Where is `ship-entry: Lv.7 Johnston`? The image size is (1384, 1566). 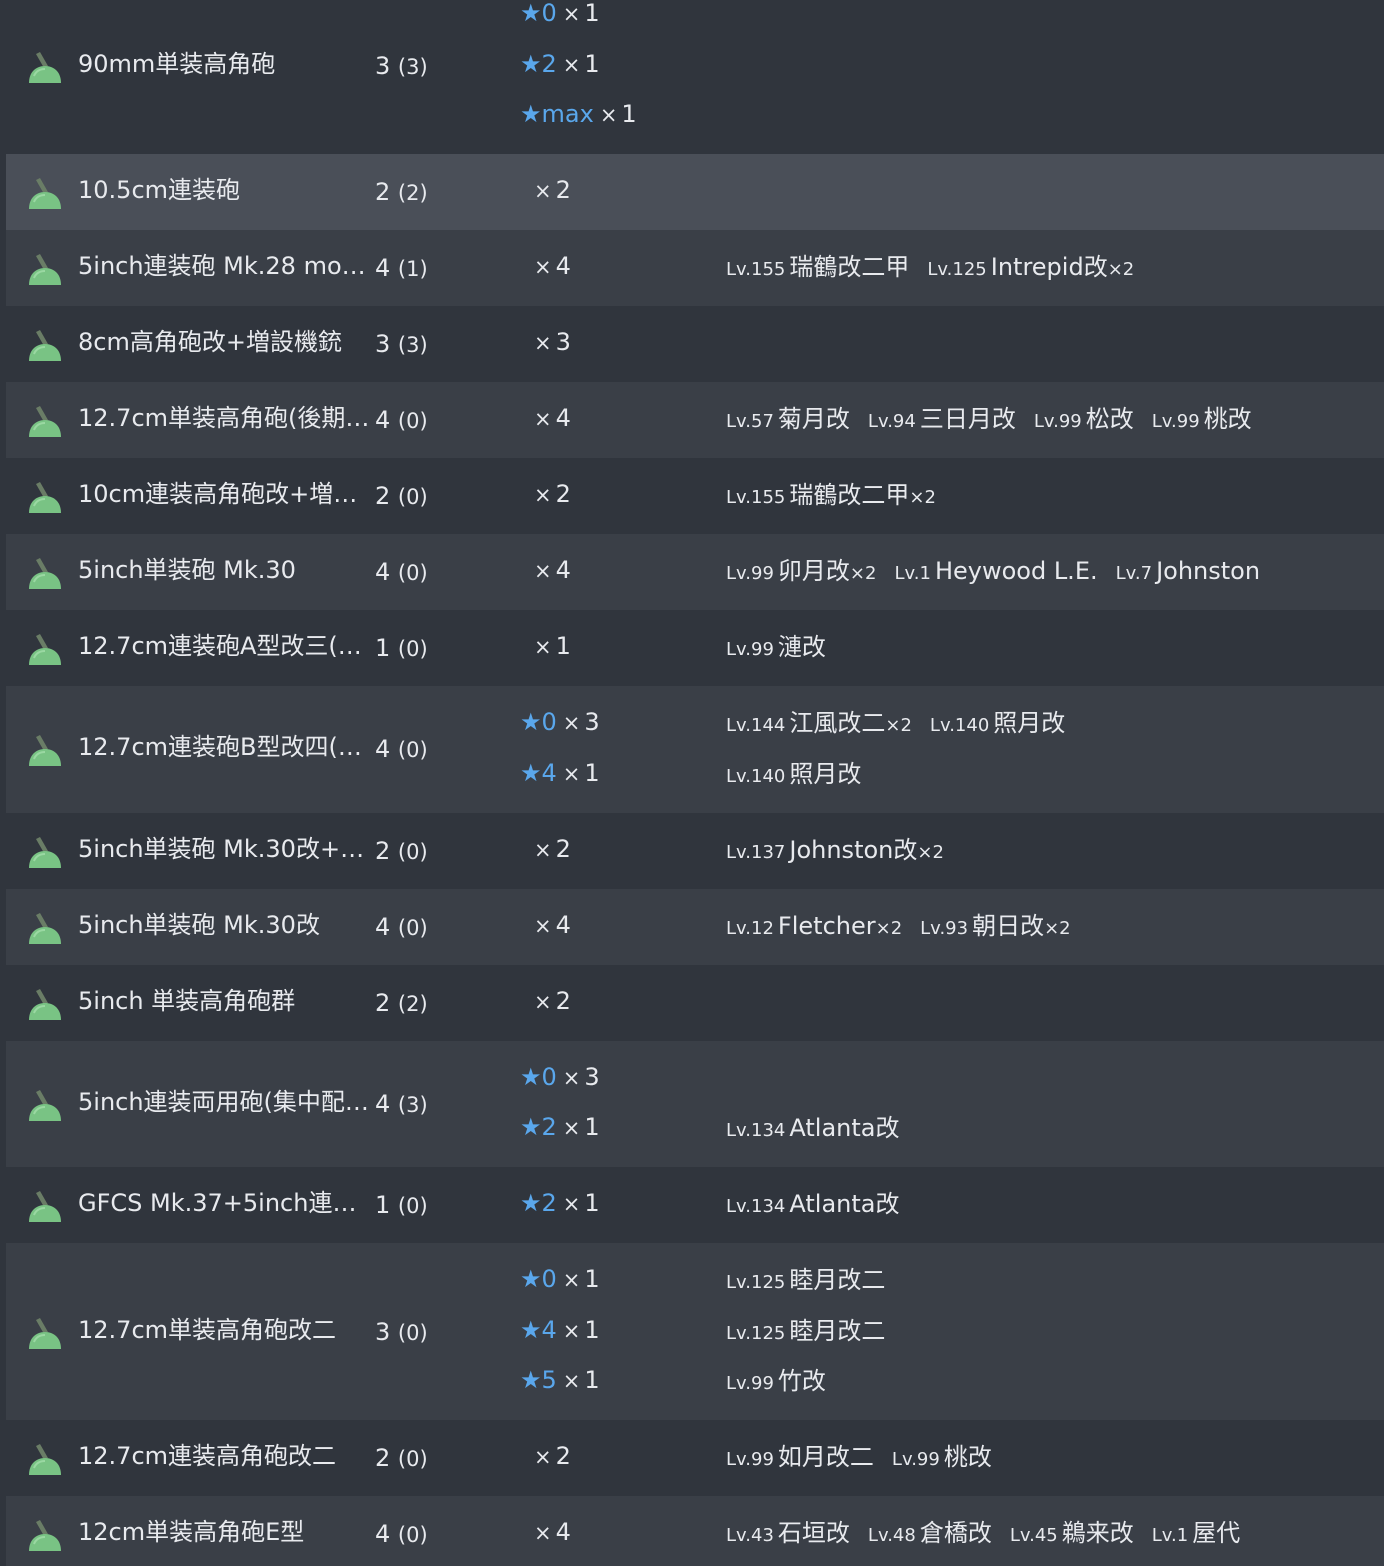
ship-entry: Lv.7 Johnston is located at coordinates (1188, 572).